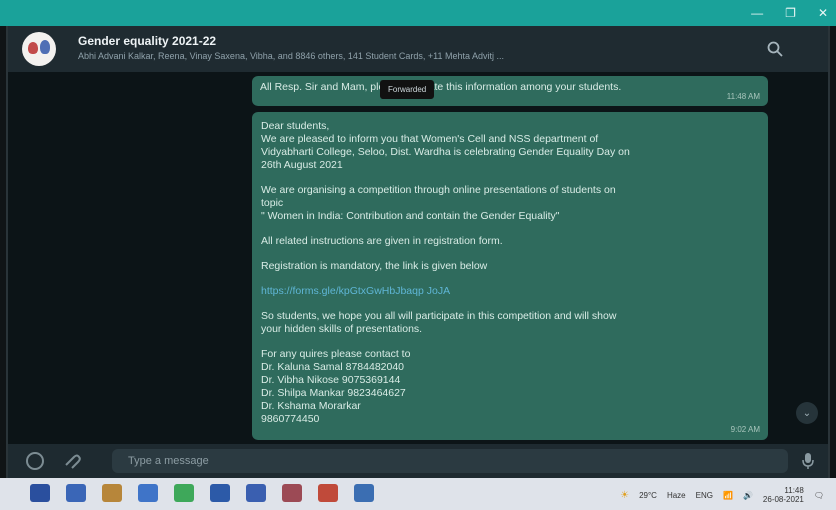  What do you see at coordinates (328, 493) in the screenshot?
I see `media-icon` at bounding box center [328, 493].